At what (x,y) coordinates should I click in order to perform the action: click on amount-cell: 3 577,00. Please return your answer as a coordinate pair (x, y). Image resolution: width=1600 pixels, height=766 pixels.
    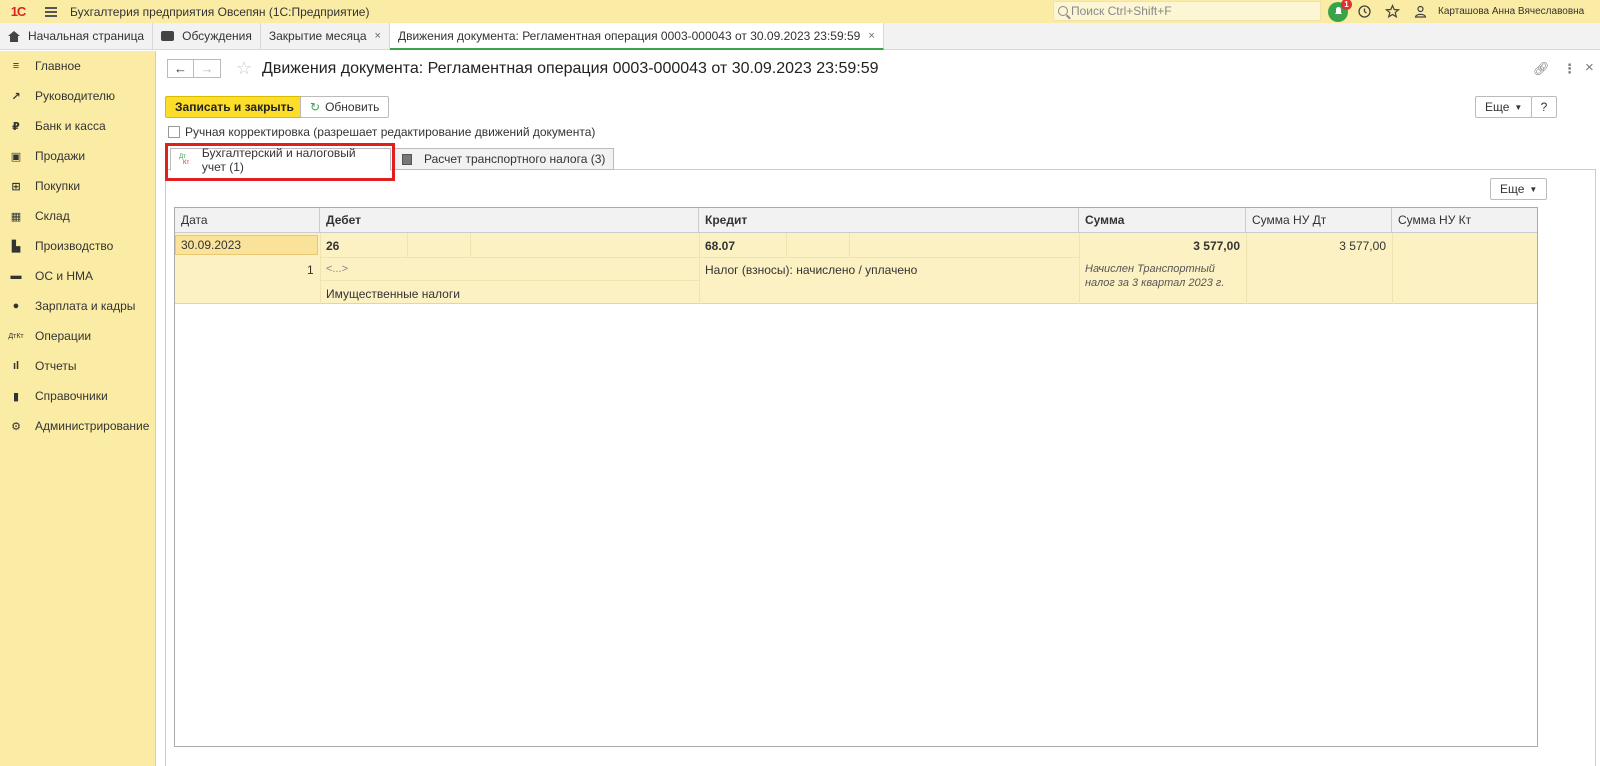
    Looking at the image, I should click on (1159, 246).